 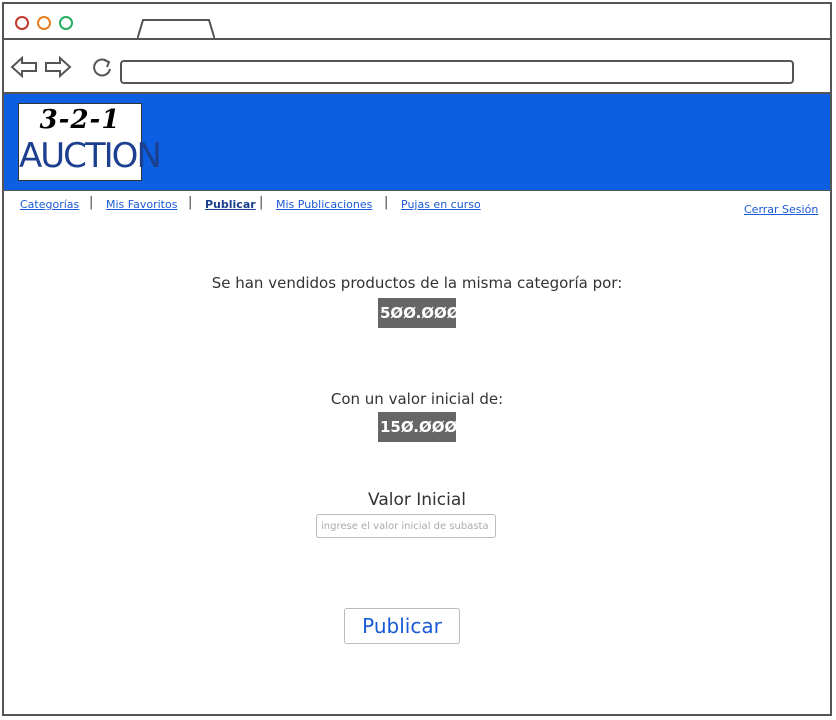 What do you see at coordinates (406, 526) in the screenshot?
I see `valor-inicial-input` at bounding box center [406, 526].